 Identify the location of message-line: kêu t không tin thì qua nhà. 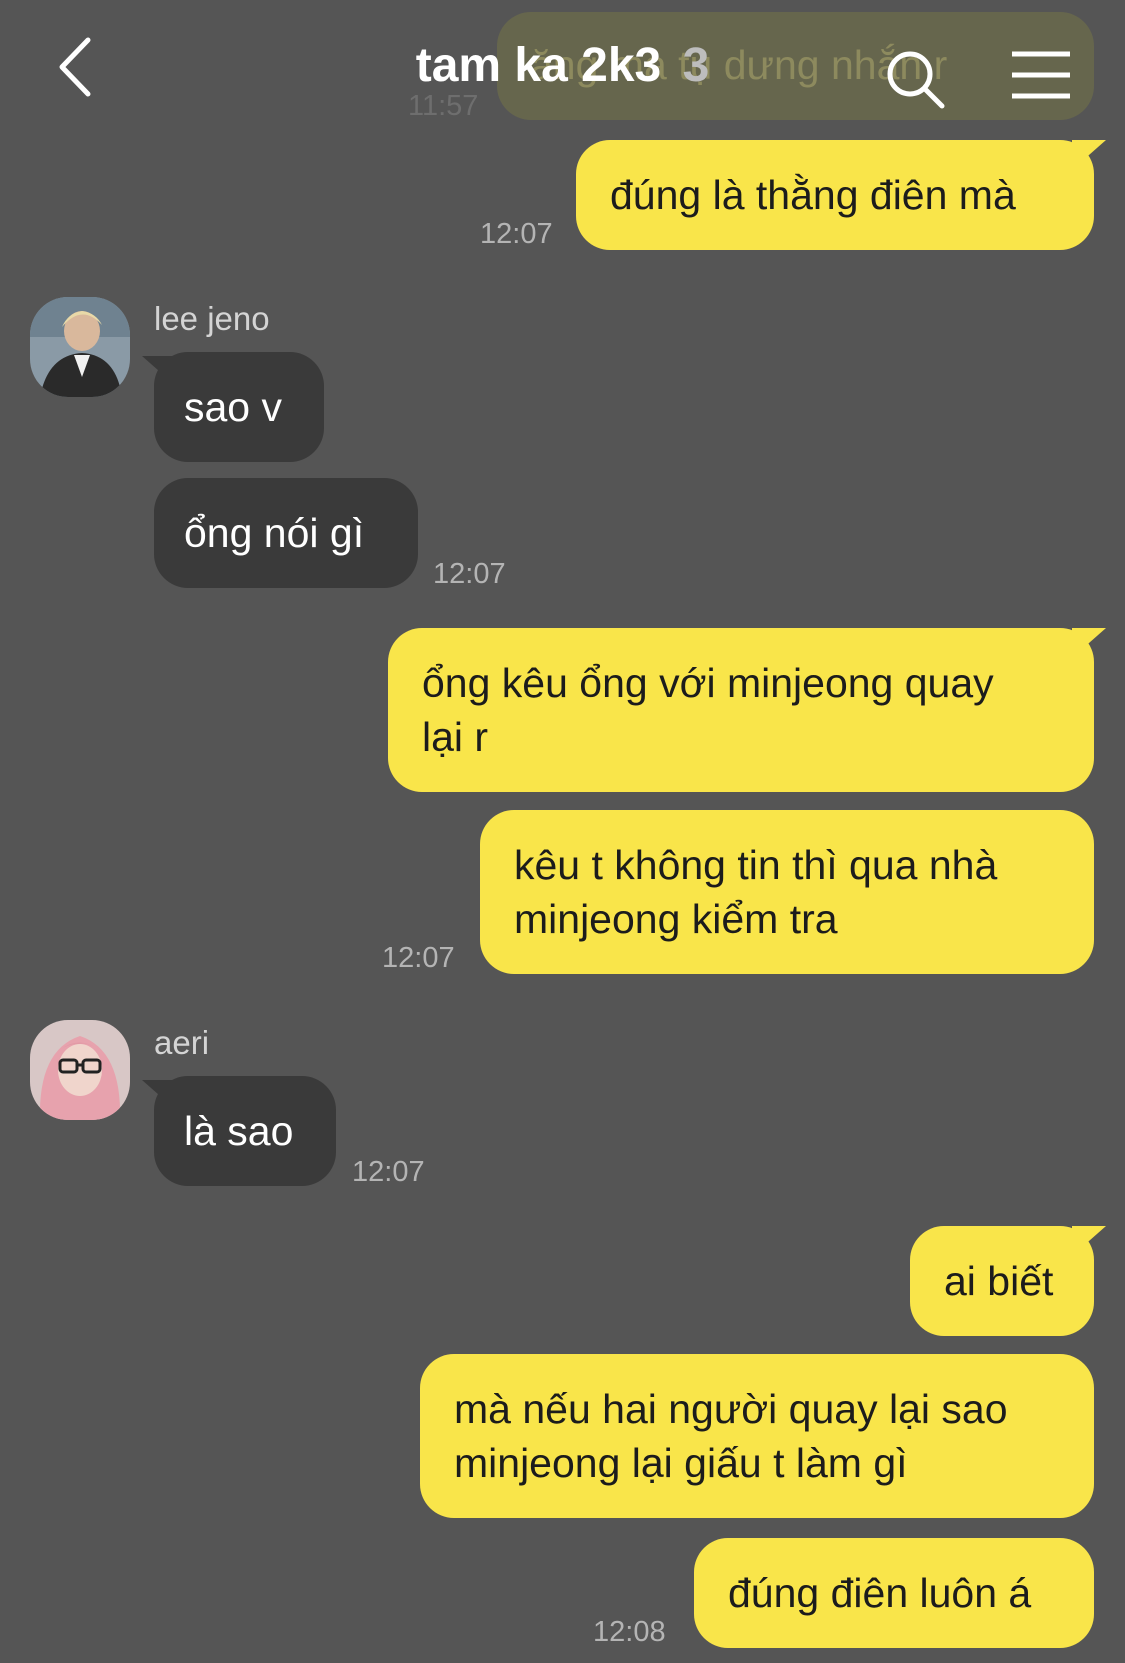
(756, 865).